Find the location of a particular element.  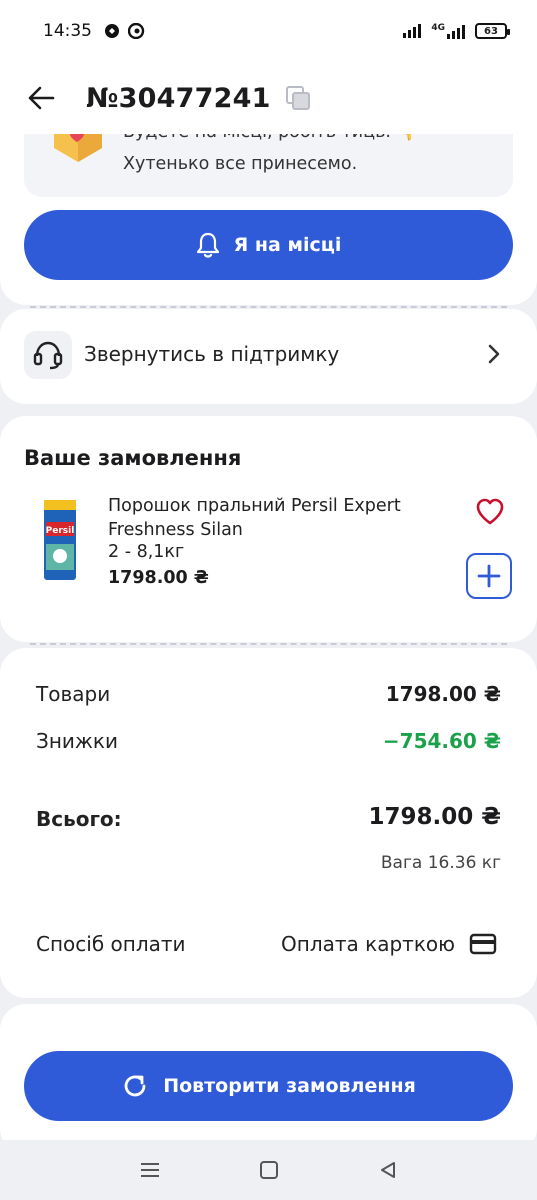

battery-icon: 63 is located at coordinates (492, 31).